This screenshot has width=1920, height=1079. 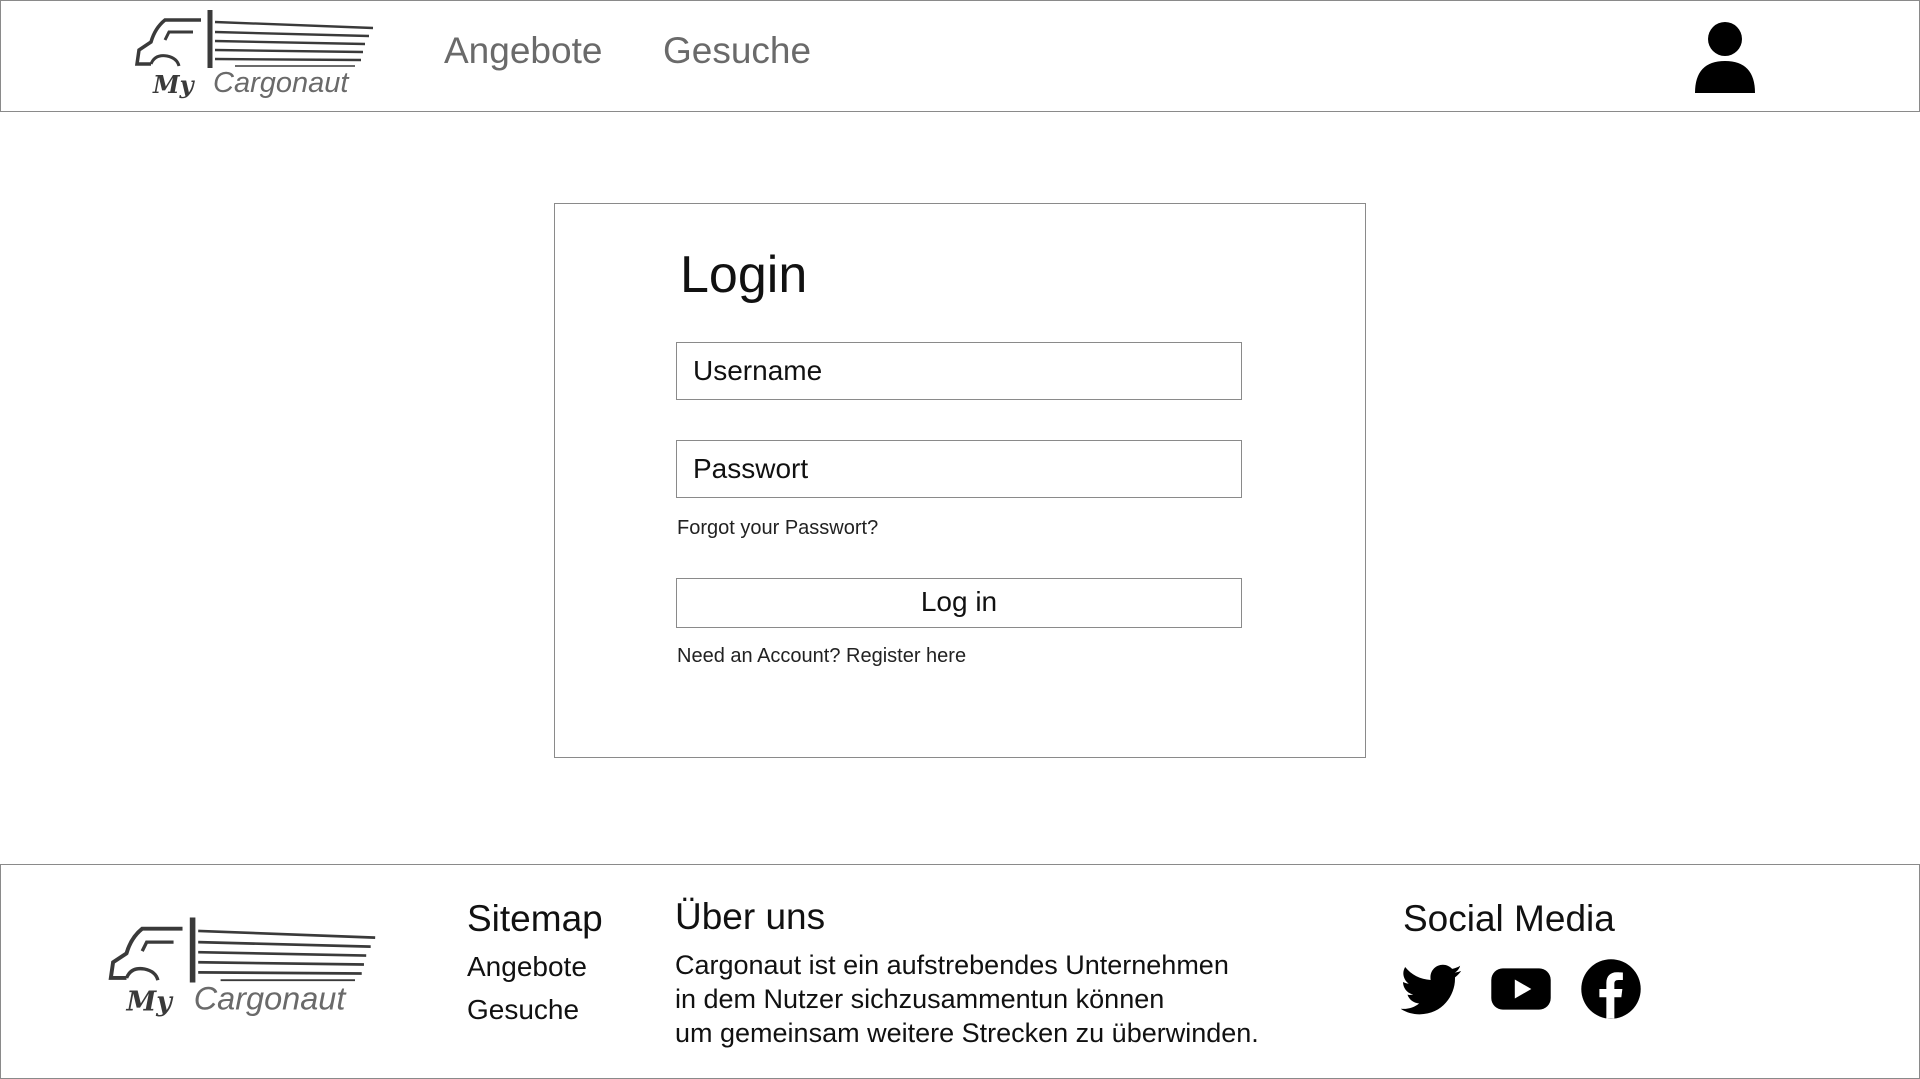 I want to click on nav-gesuche: Gesuche, so click(x=737, y=51).